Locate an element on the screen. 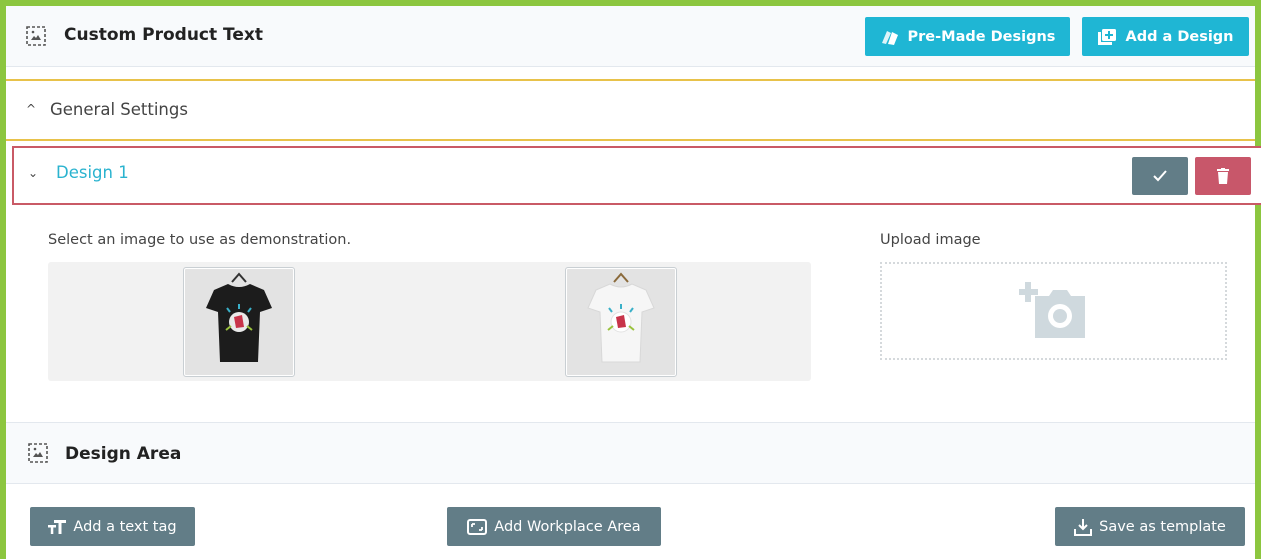  add-photo-icon is located at coordinates (1051, 310).